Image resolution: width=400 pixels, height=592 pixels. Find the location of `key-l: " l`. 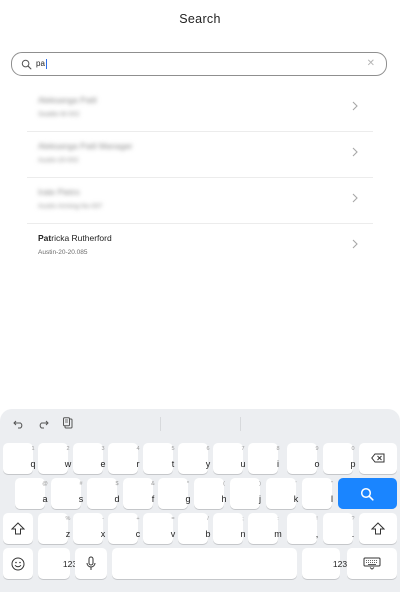

key-l: " l is located at coordinates (317, 493).